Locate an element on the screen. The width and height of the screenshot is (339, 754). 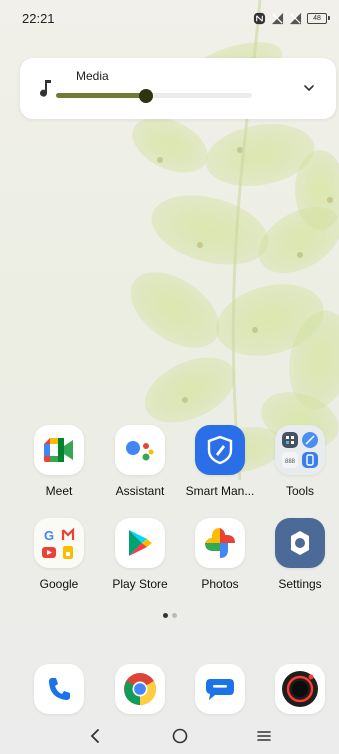
messages-icon is located at coordinates (220, 689).